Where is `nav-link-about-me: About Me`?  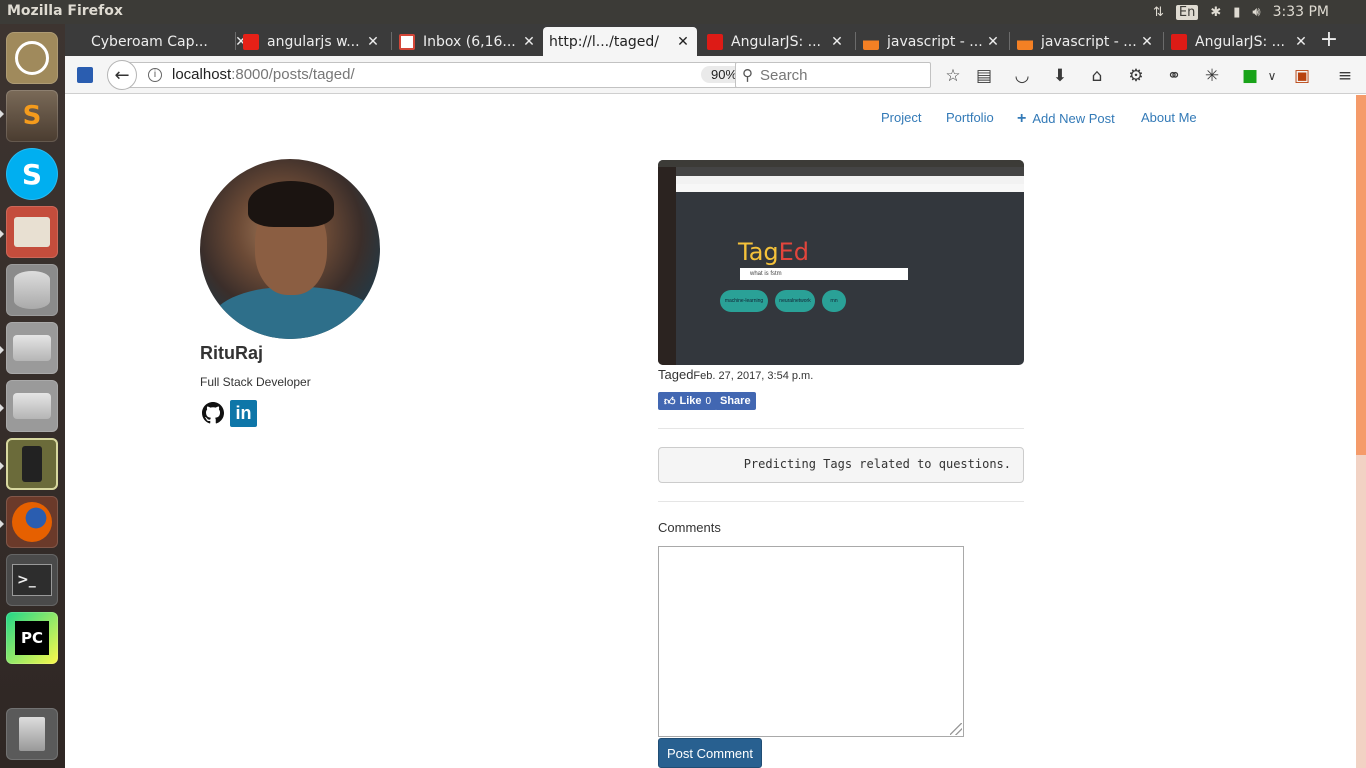
nav-link-about-me: About Me is located at coordinates (1169, 117).